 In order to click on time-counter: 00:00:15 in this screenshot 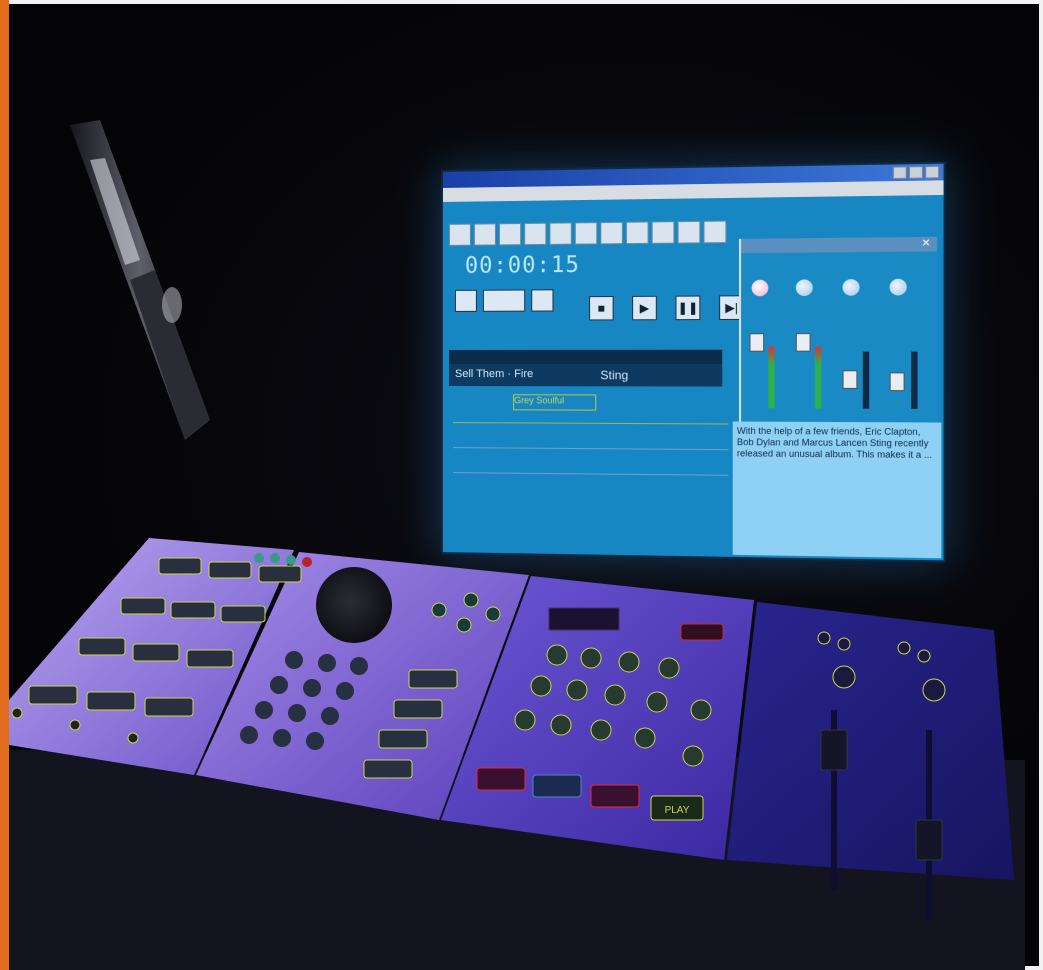, I will do `click(522, 266)`.